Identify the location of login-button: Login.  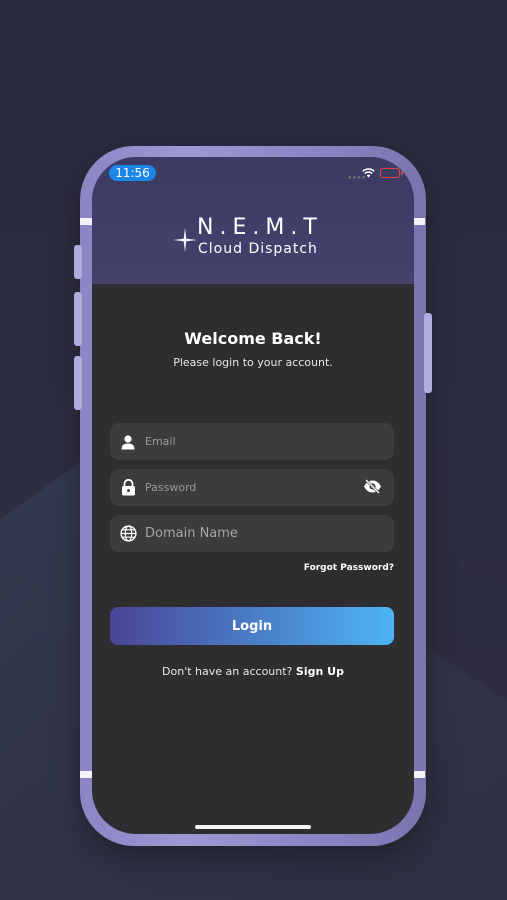
(252, 626).